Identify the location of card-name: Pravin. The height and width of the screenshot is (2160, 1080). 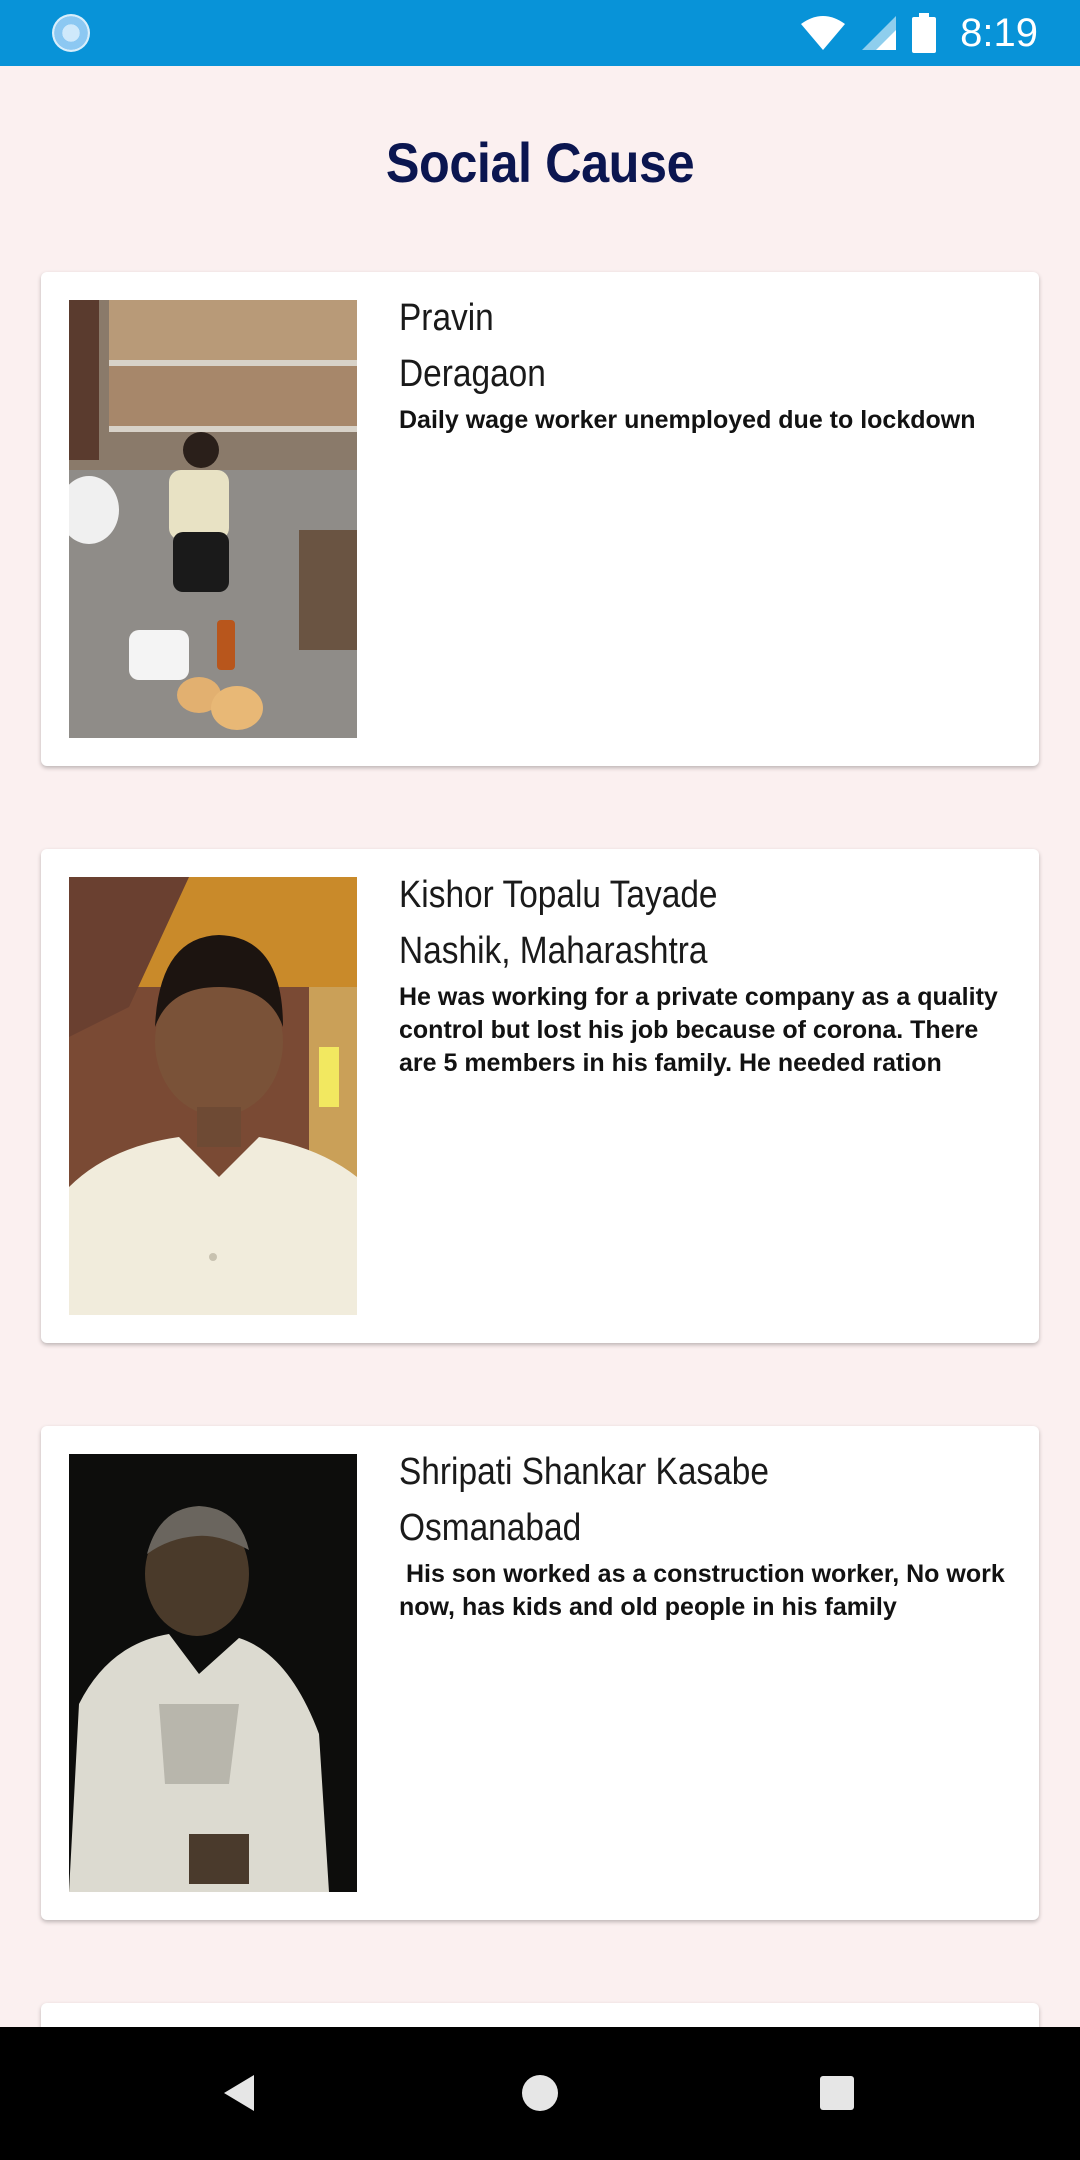
(446, 318).